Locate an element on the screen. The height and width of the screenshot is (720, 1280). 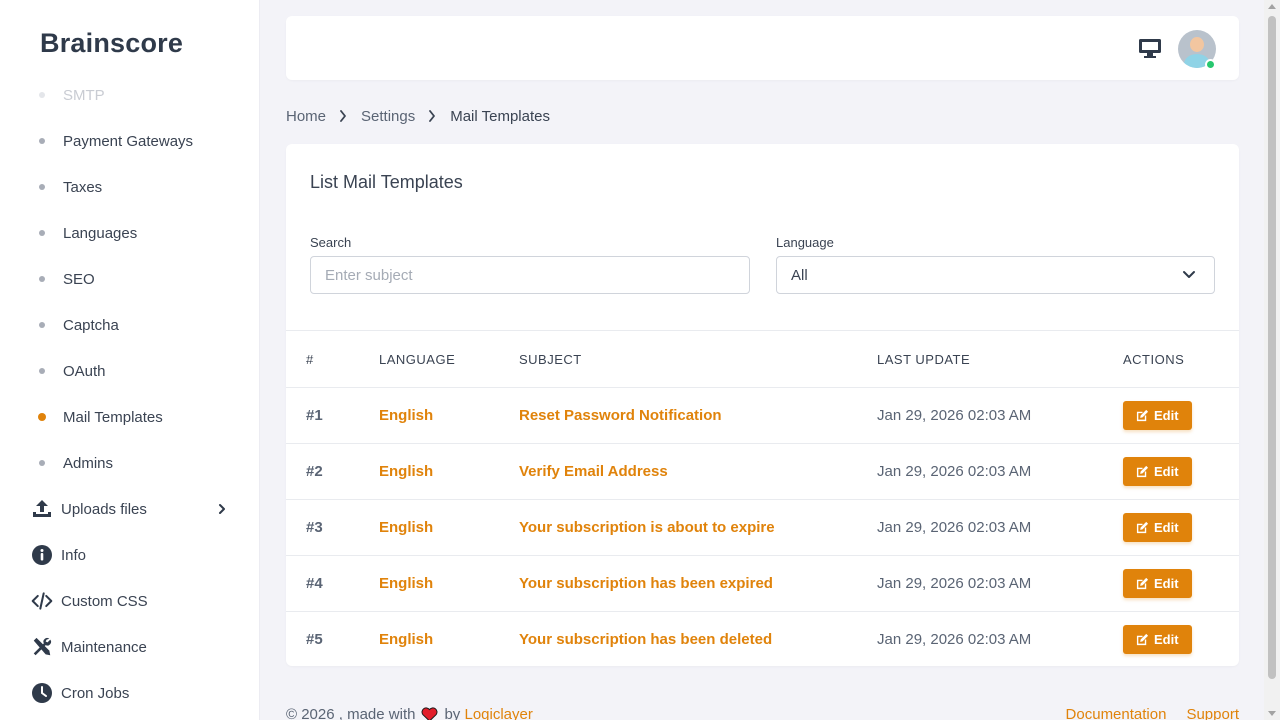
sidebar-item-info: Info is located at coordinates (129, 555).